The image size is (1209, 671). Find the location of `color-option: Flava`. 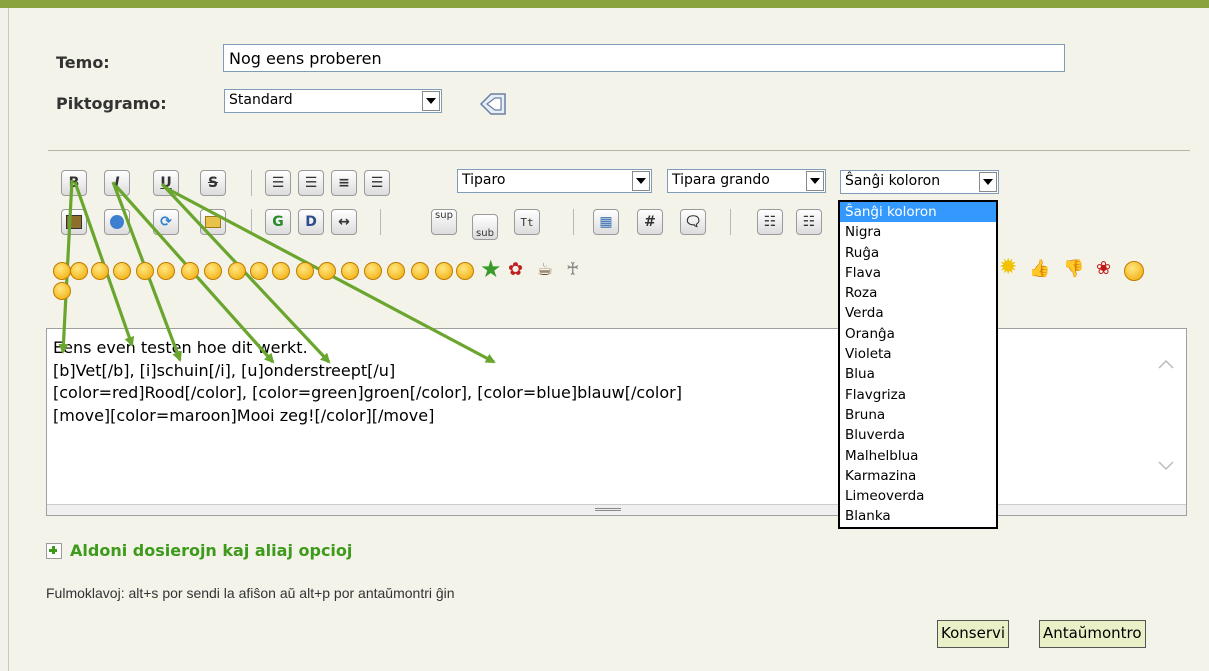

color-option: Flava is located at coordinates (918, 273).